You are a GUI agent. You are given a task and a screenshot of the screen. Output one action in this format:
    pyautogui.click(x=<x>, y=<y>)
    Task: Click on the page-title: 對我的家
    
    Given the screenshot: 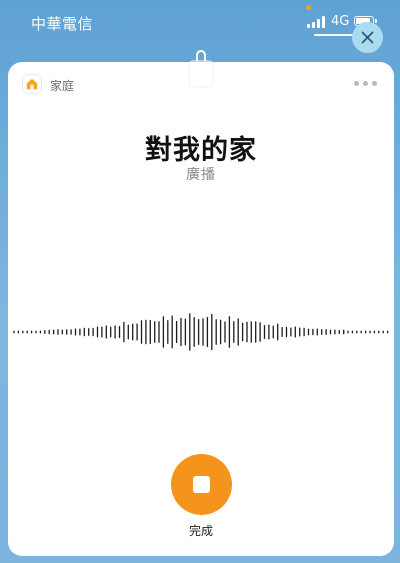 What is the action you would take?
    pyautogui.click(x=201, y=150)
    